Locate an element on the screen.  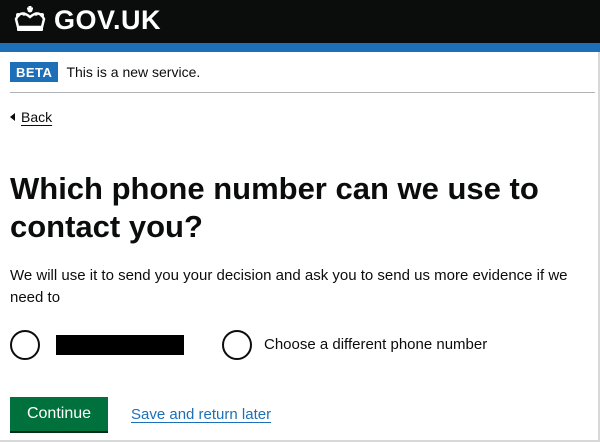
beta-tag: BETA is located at coordinates (34, 72).